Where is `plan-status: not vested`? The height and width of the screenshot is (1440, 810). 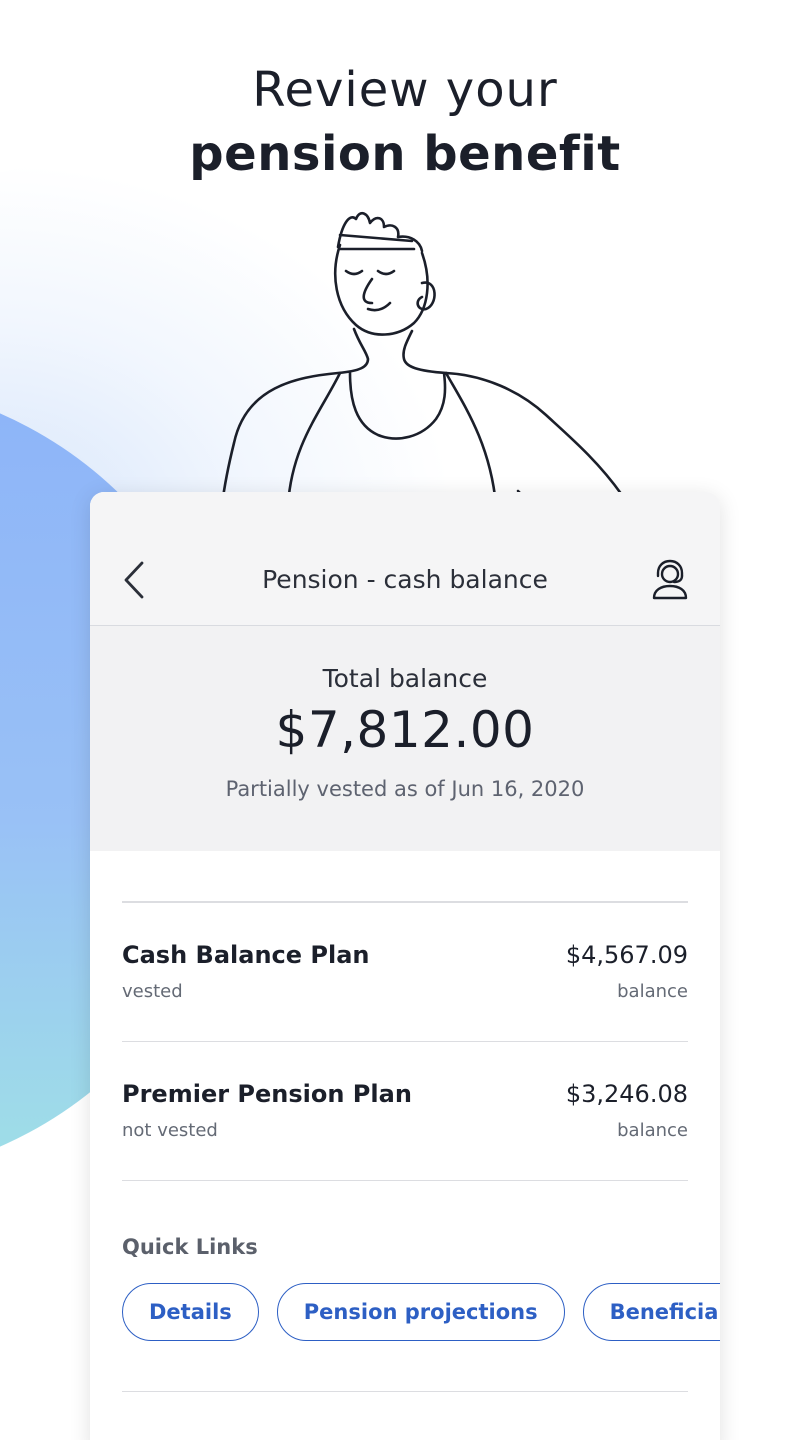 plan-status: not vested is located at coordinates (170, 1130).